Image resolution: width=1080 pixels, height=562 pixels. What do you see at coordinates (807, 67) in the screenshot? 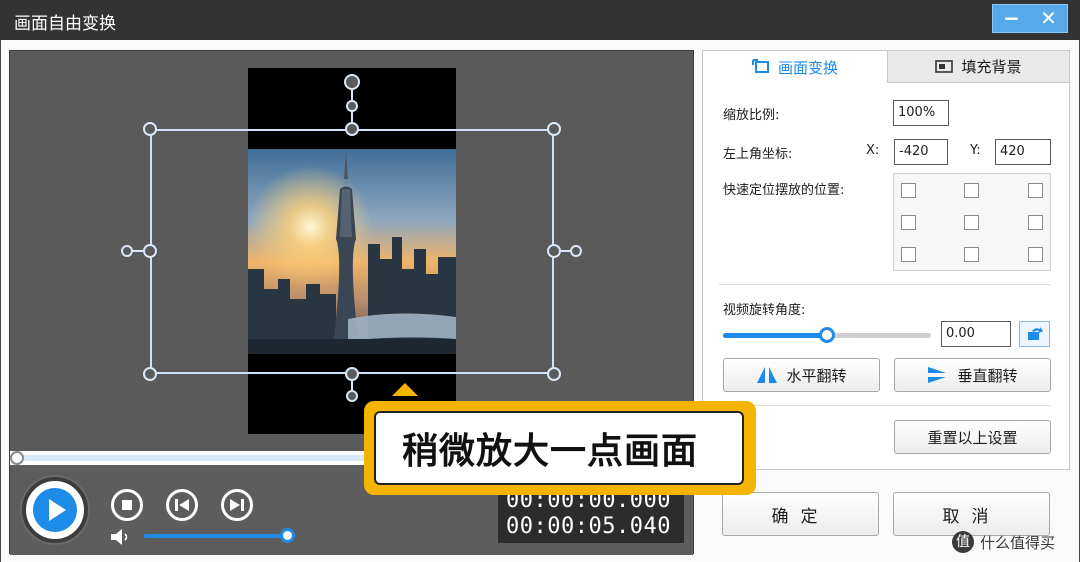
I see `tab-transform-label: 画面变换` at bounding box center [807, 67].